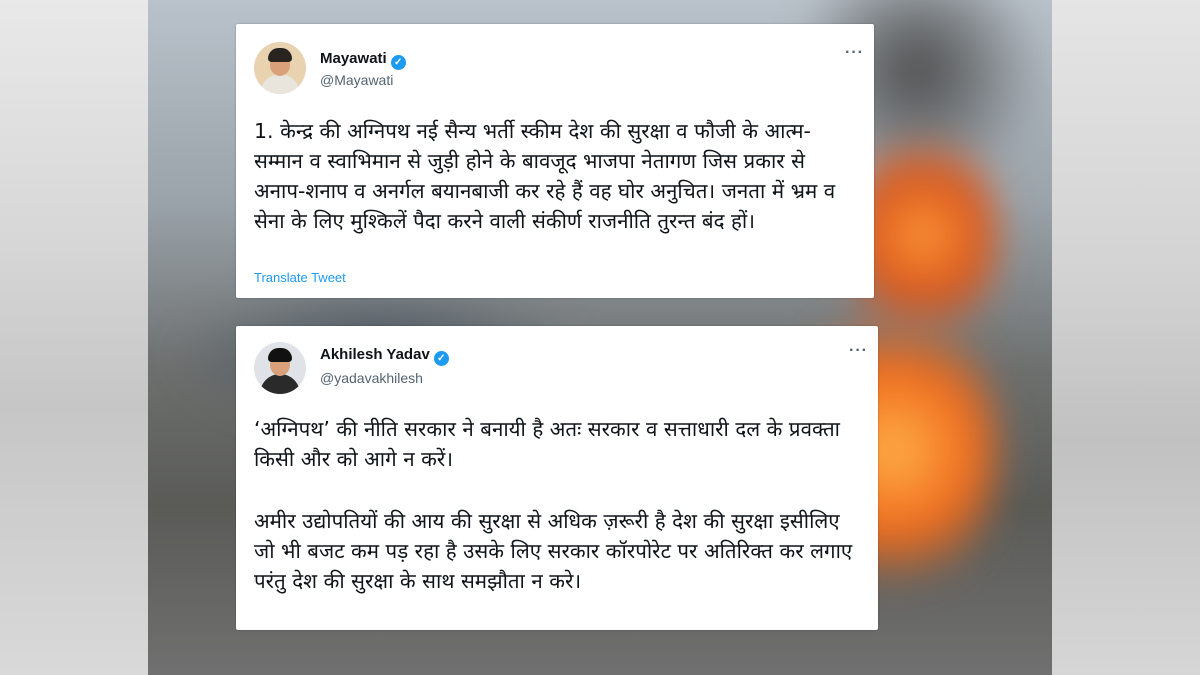 Image resolution: width=1200 pixels, height=675 pixels. Describe the element at coordinates (74, 337) in the screenshot. I see `left-blurred-border` at that location.